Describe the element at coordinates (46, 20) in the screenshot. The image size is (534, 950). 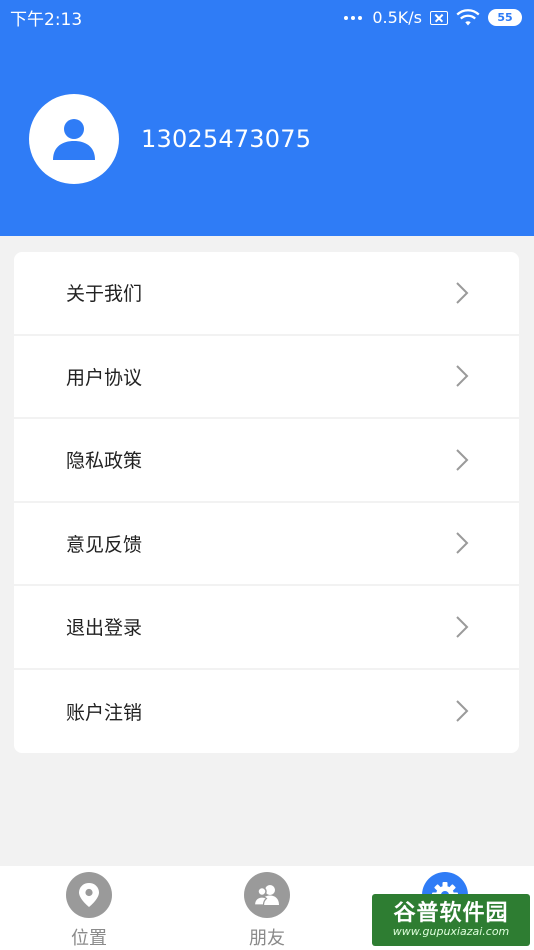
I see `status-time: 下午2:13` at that location.